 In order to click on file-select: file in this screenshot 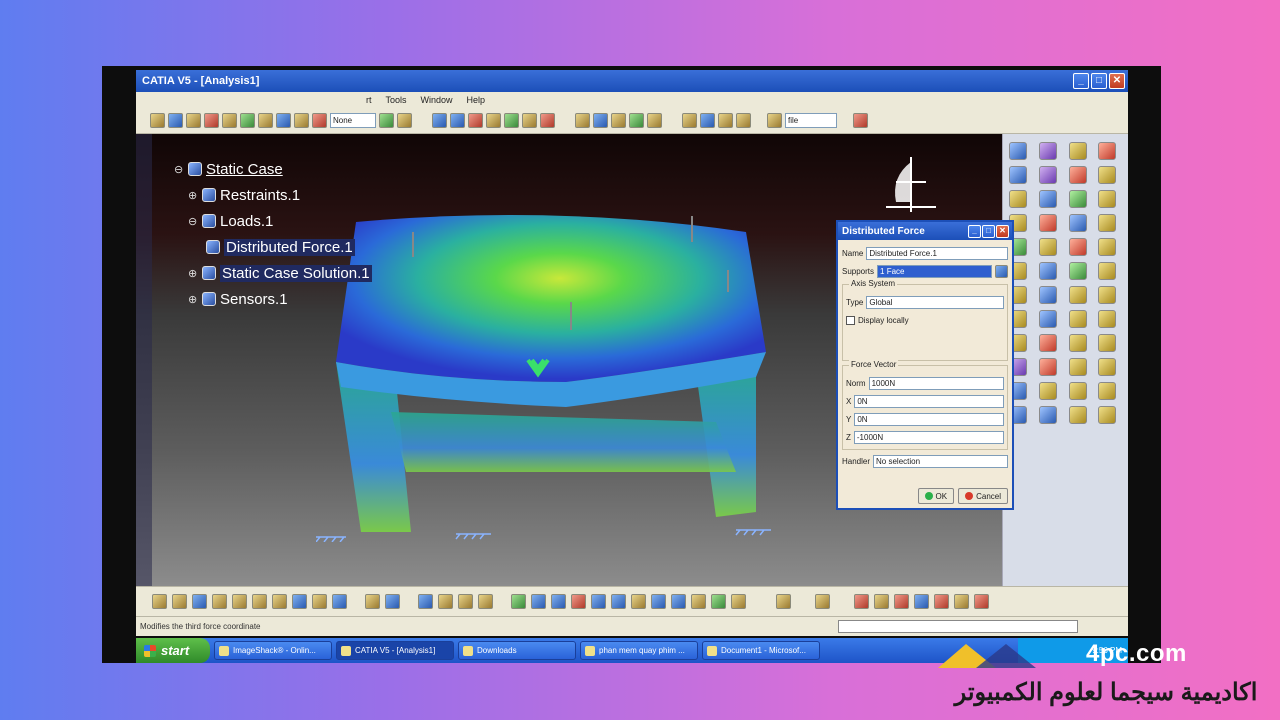, I will do `click(811, 120)`.